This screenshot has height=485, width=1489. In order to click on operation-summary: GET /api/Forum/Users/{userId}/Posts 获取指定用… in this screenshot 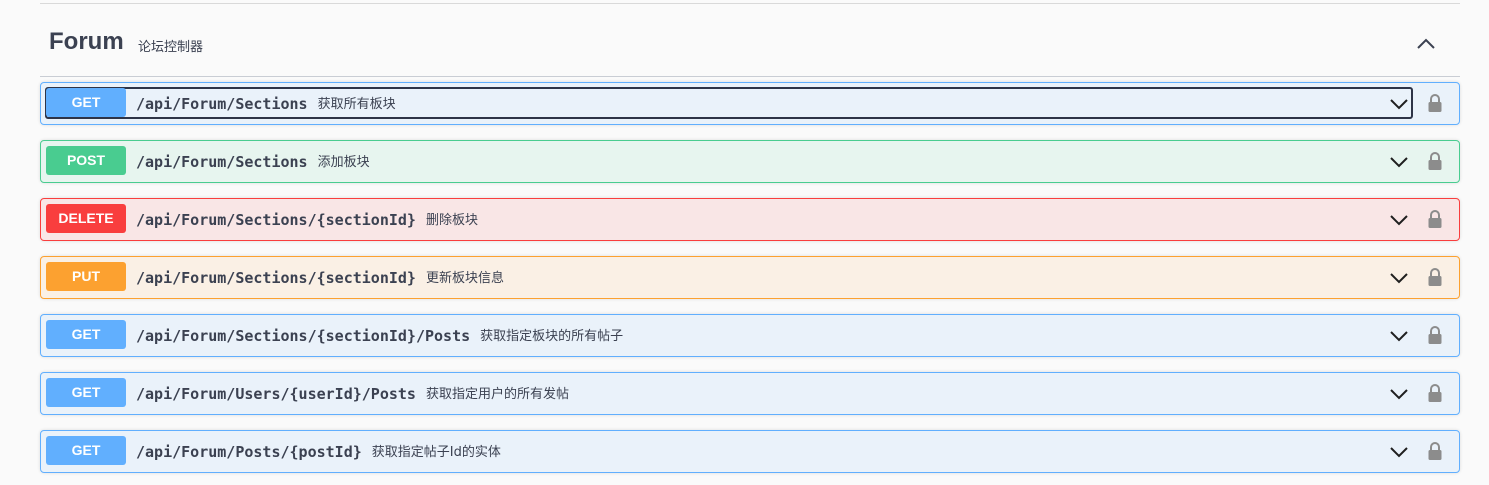, I will do `click(729, 392)`.